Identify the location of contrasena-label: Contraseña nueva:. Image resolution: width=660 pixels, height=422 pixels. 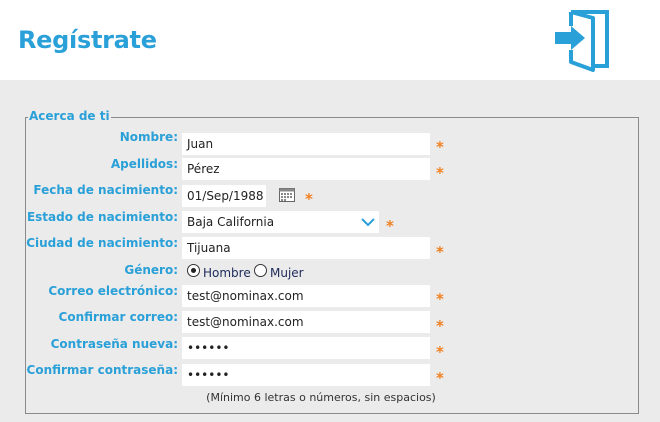
(114, 344).